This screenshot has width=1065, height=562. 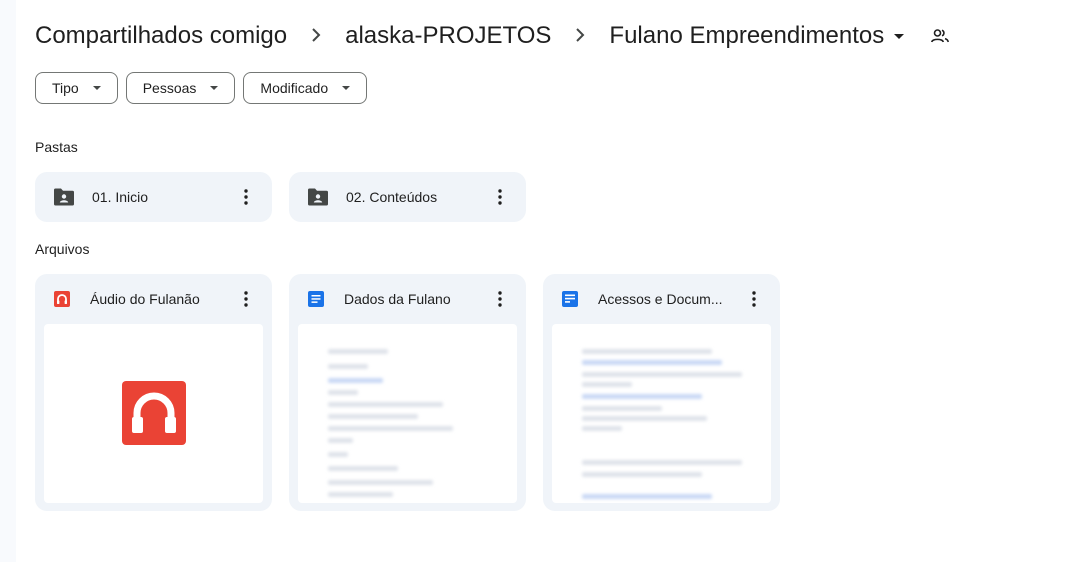 What do you see at coordinates (294, 88) in the screenshot?
I see `filter-modified-label: Modificado` at bounding box center [294, 88].